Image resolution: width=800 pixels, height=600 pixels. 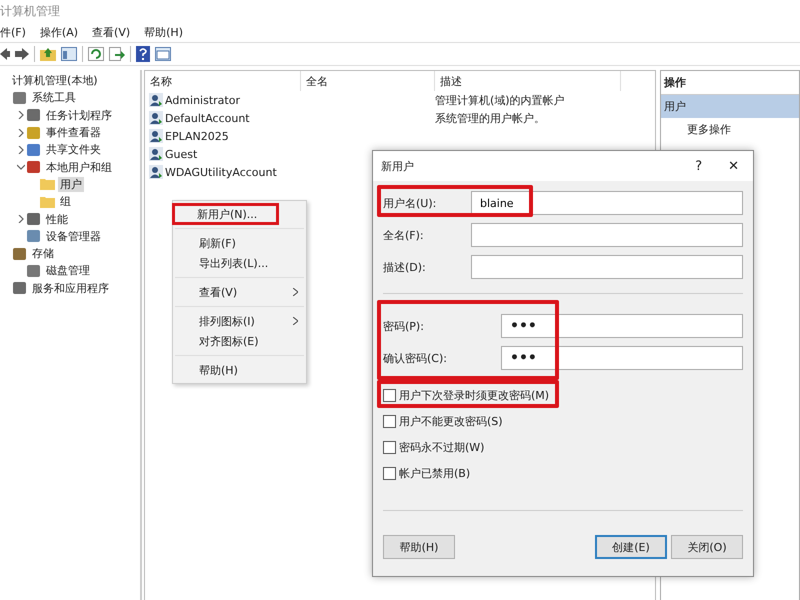 What do you see at coordinates (405, 267) in the screenshot?
I see `field-label: 描述(D):` at bounding box center [405, 267].